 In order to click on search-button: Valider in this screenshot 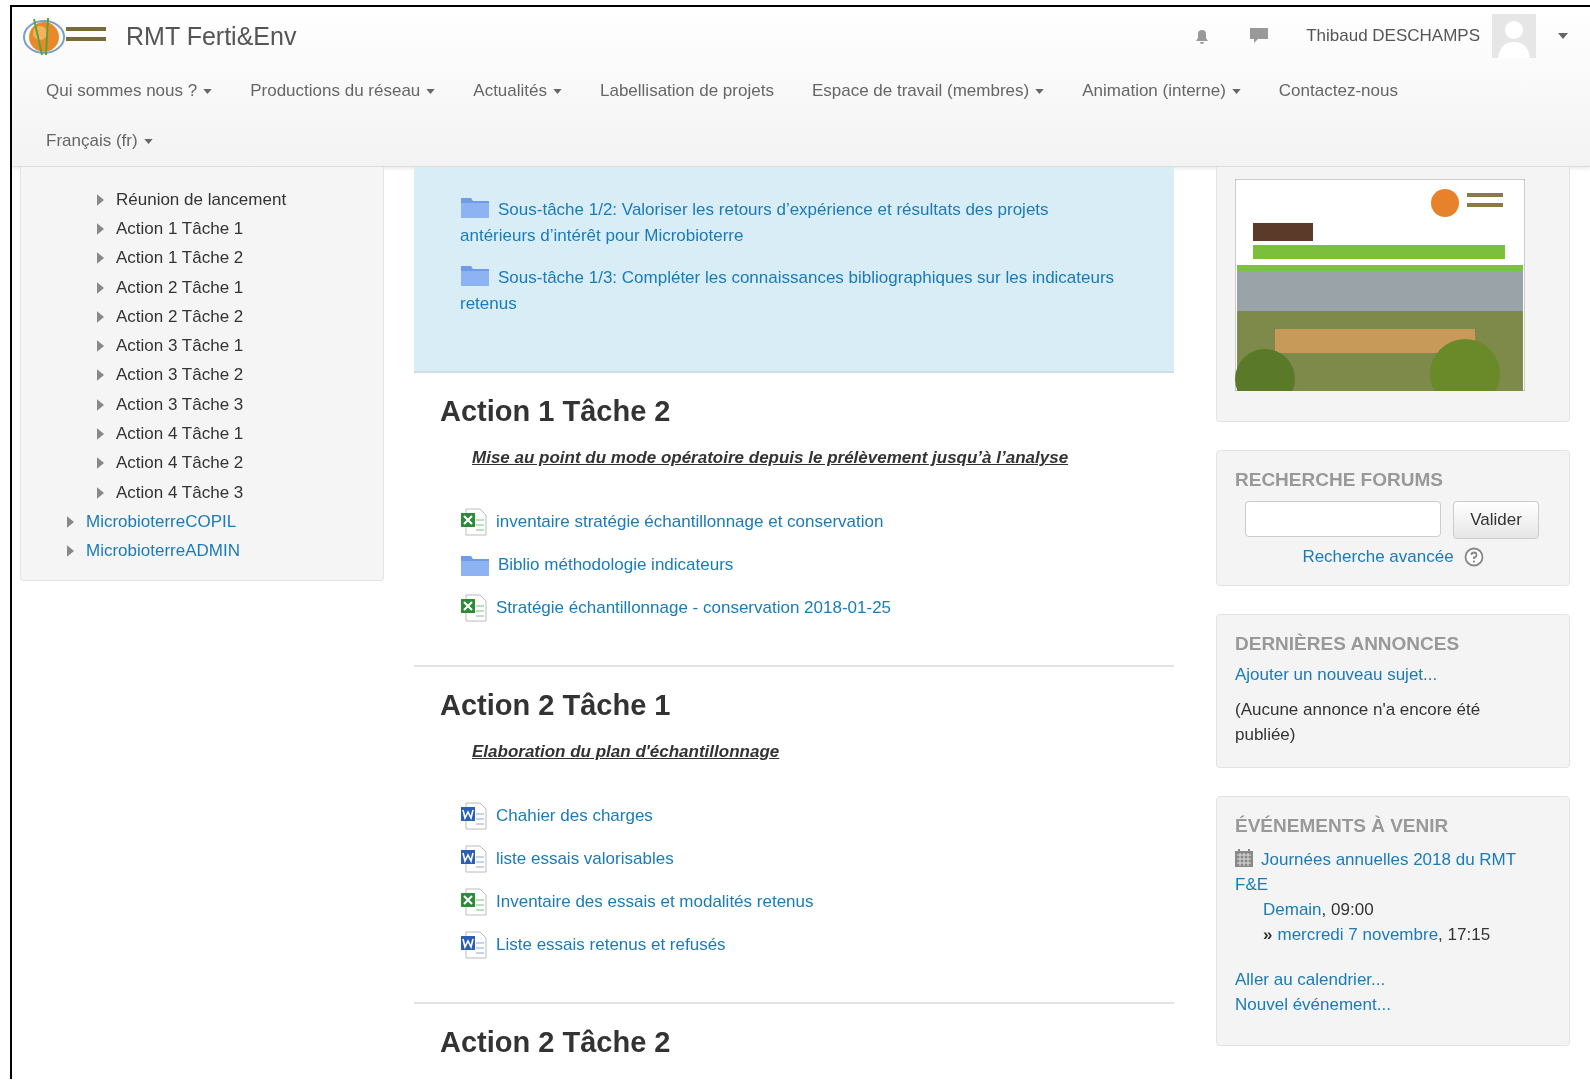, I will do `click(1496, 520)`.